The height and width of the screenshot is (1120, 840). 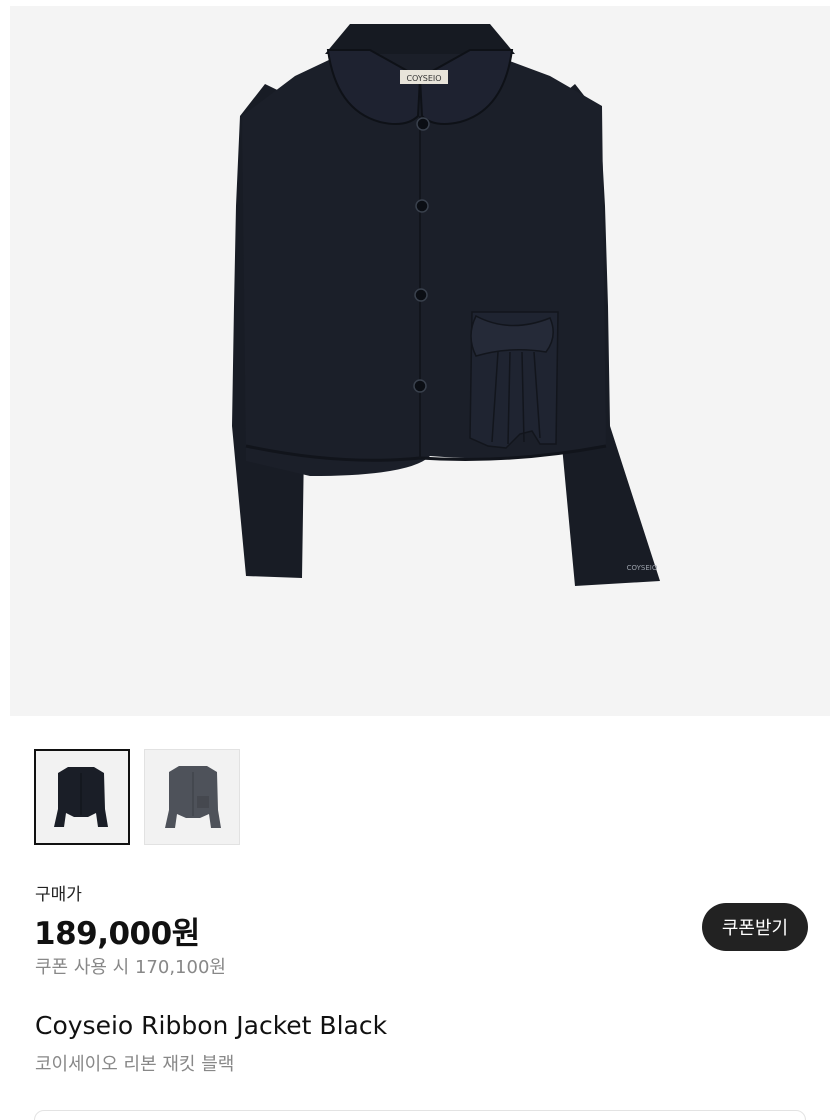 What do you see at coordinates (58, 895) in the screenshot?
I see `price-label: 구매가` at bounding box center [58, 895].